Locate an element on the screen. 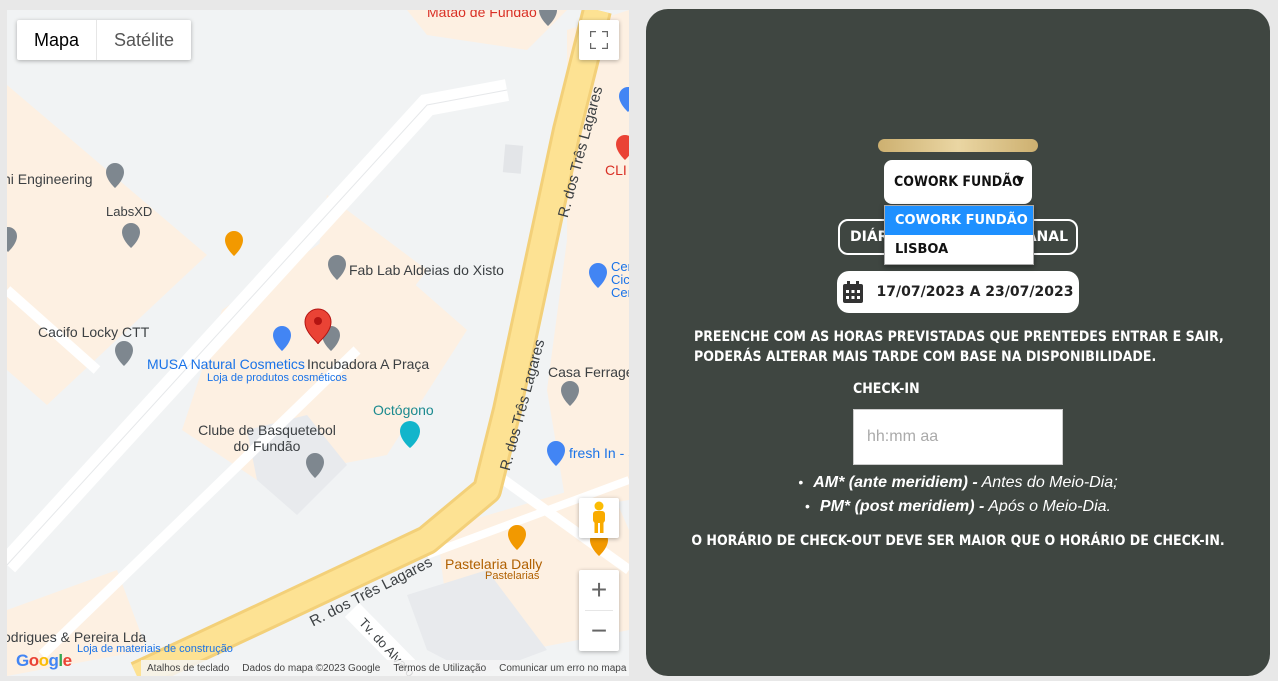 The width and height of the screenshot is (1278, 681). poi-label: Cacifo Locky CTT is located at coordinates (93, 332).